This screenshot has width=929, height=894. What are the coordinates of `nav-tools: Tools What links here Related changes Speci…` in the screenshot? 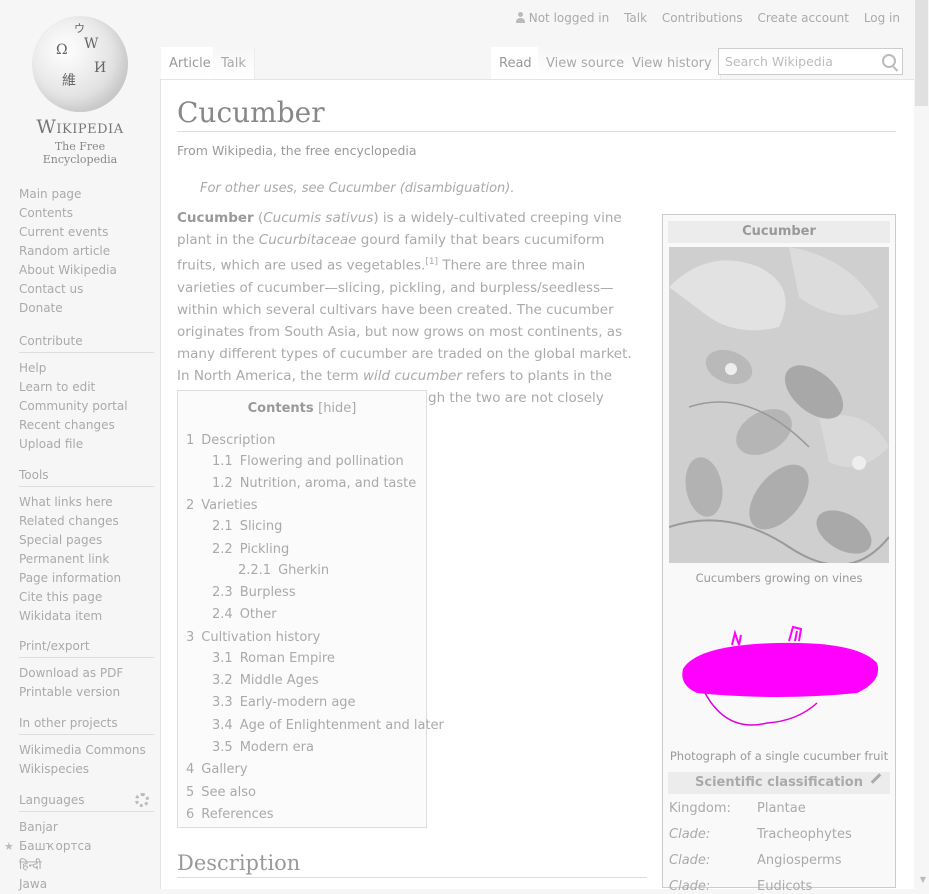 It's located at (86, 547).